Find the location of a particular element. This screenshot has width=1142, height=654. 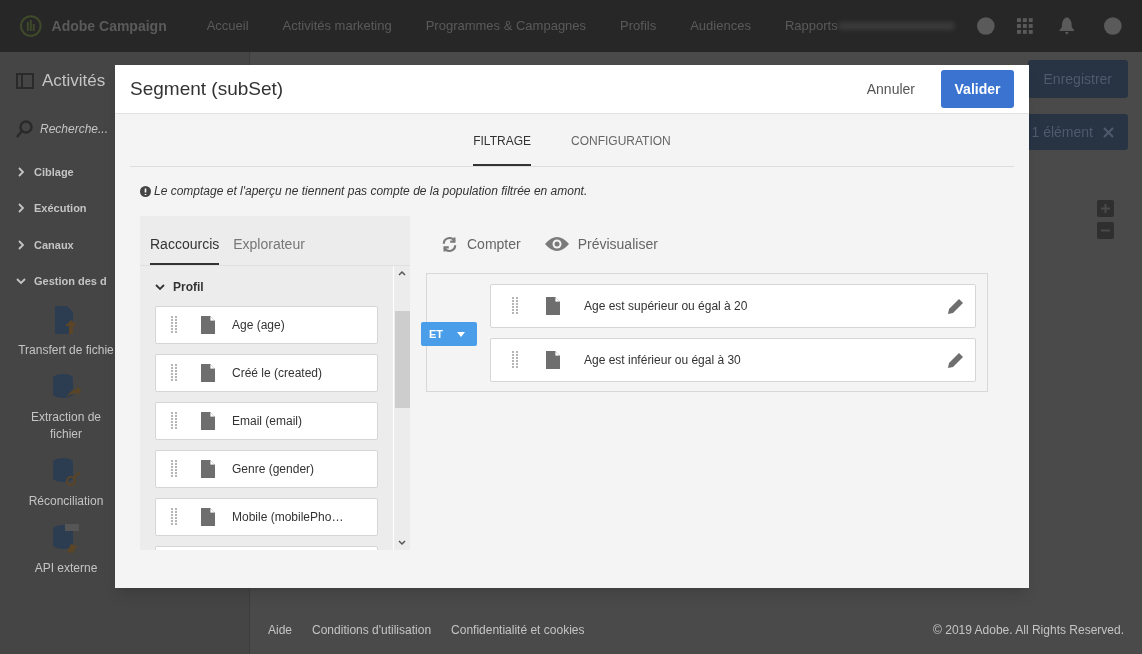

database-key-icon is located at coordinates (66, 471).